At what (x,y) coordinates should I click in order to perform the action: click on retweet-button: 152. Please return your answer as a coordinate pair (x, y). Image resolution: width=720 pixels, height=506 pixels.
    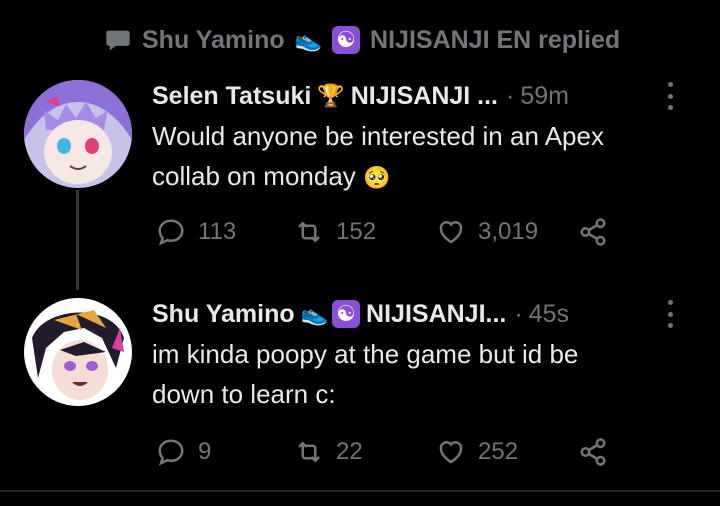
    Looking at the image, I should click on (365, 232).